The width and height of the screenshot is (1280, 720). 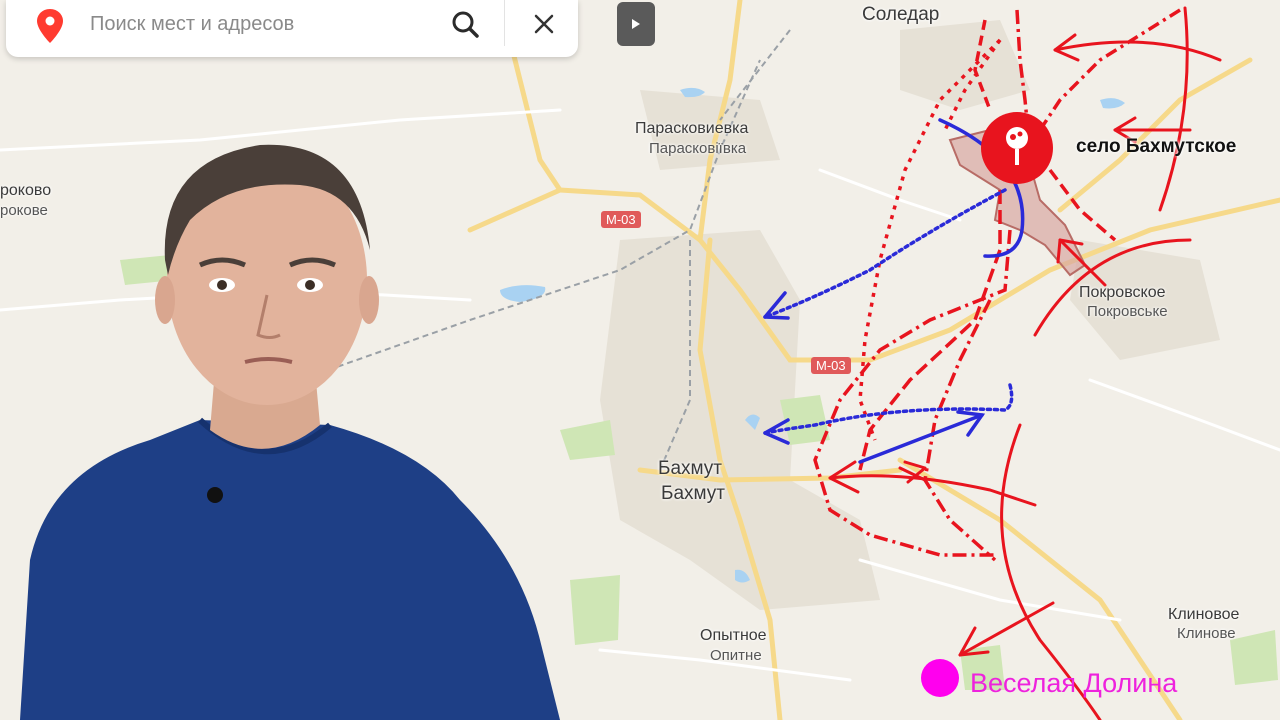 I want to click on bakhmutskoe-marker, so click(x=1017, y=148).